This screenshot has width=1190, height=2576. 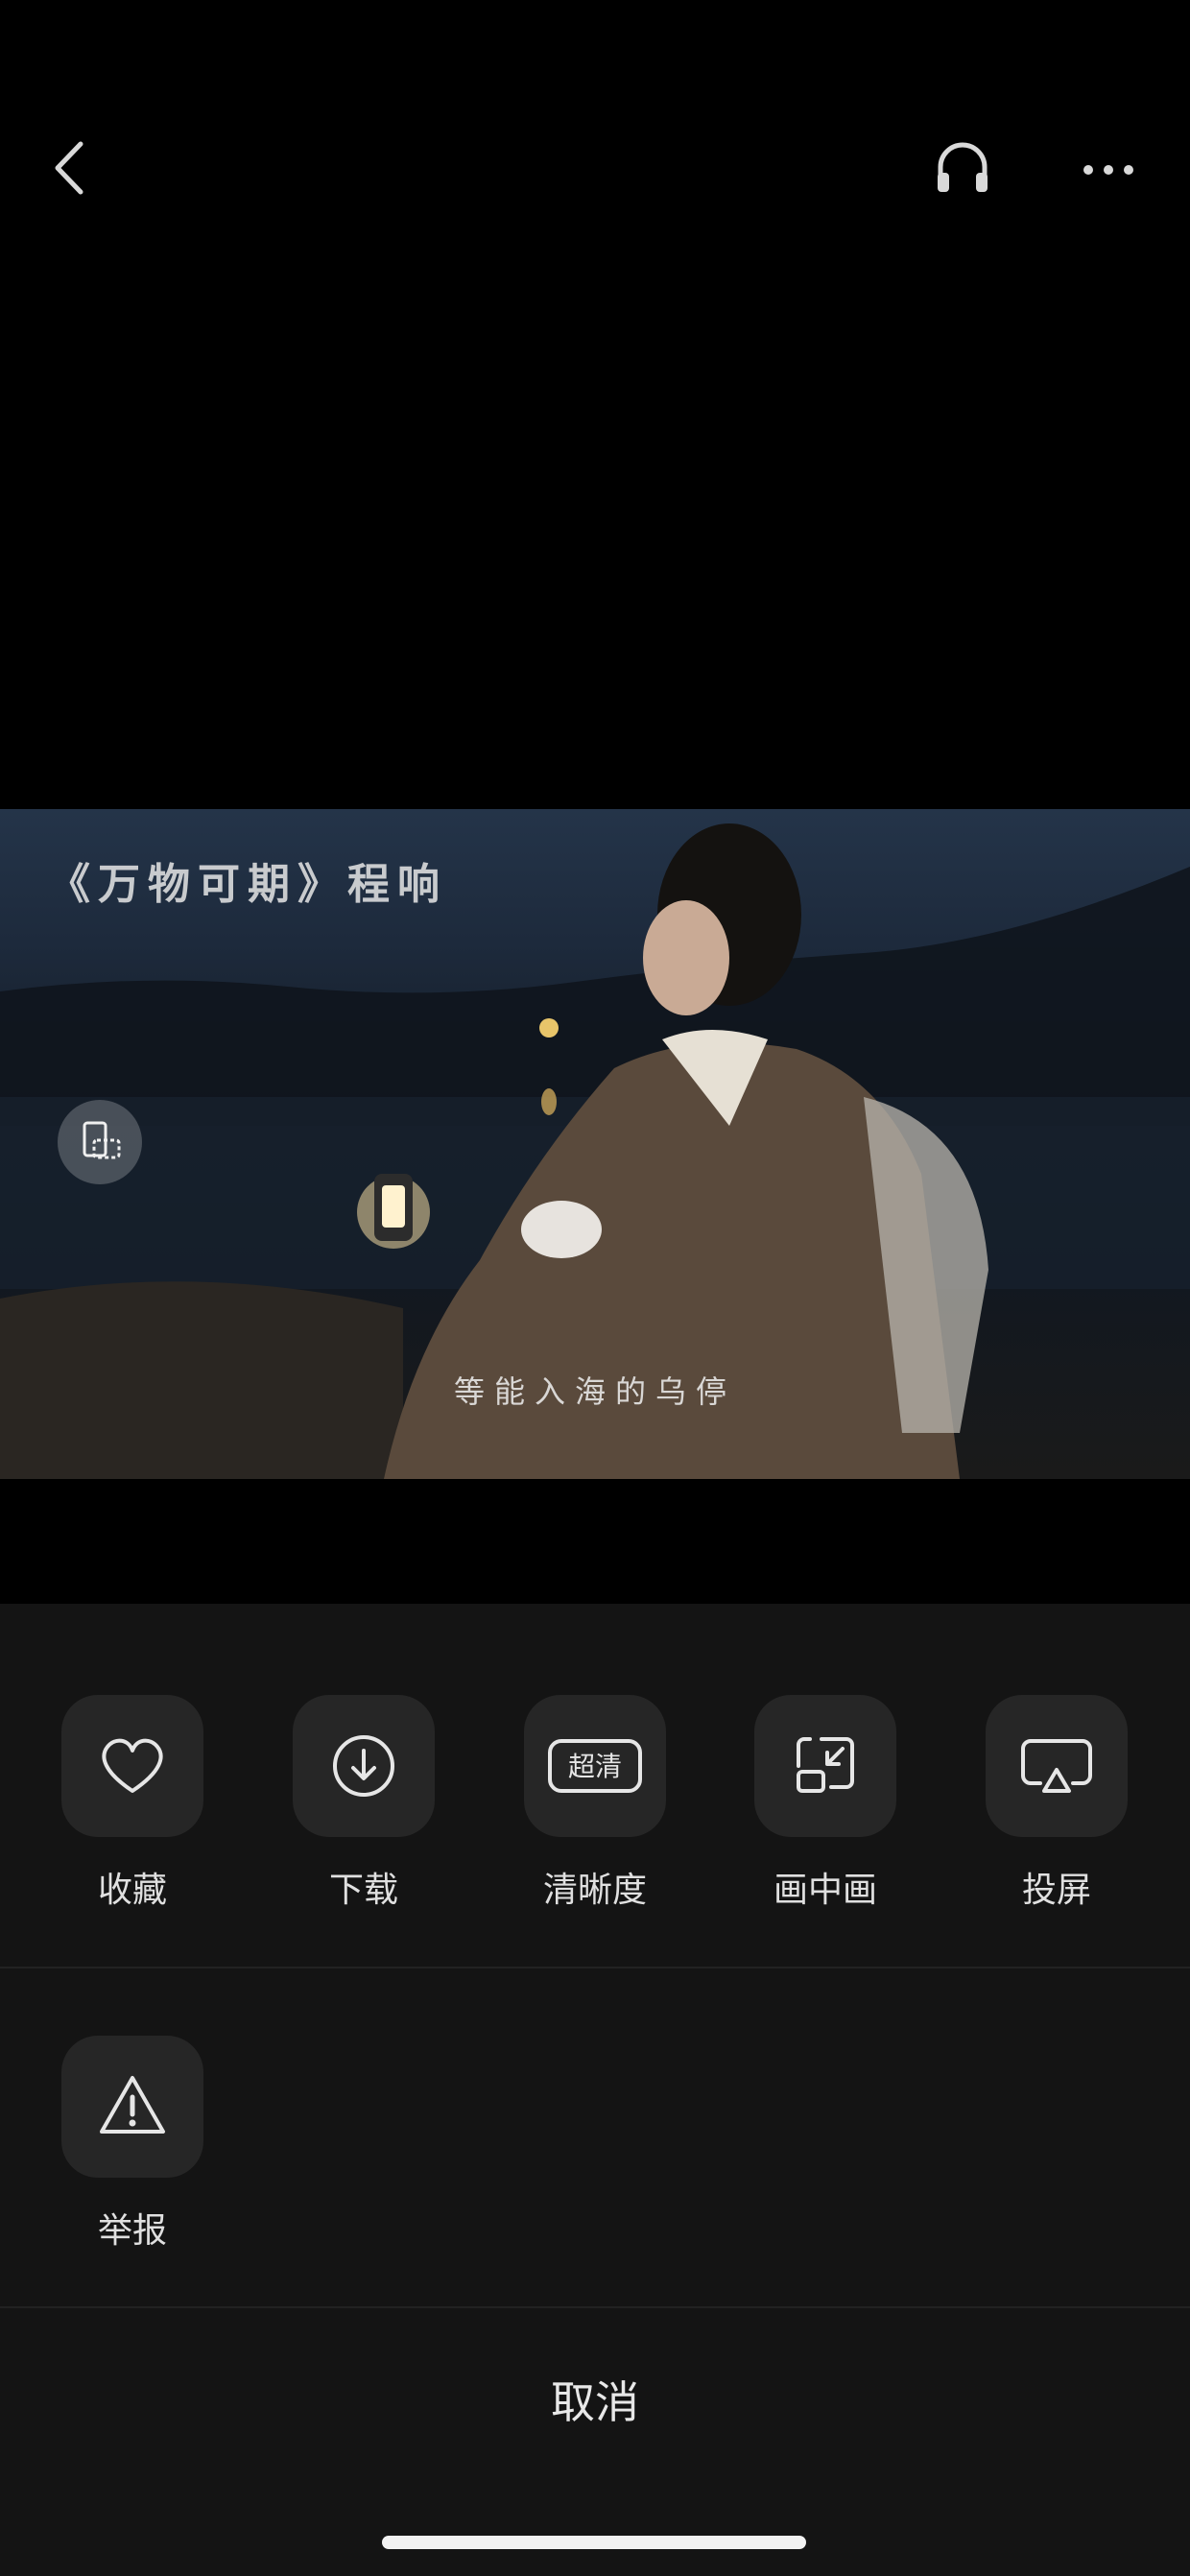 I want to click on chevron-left-icon, so click(x=69, y=168).